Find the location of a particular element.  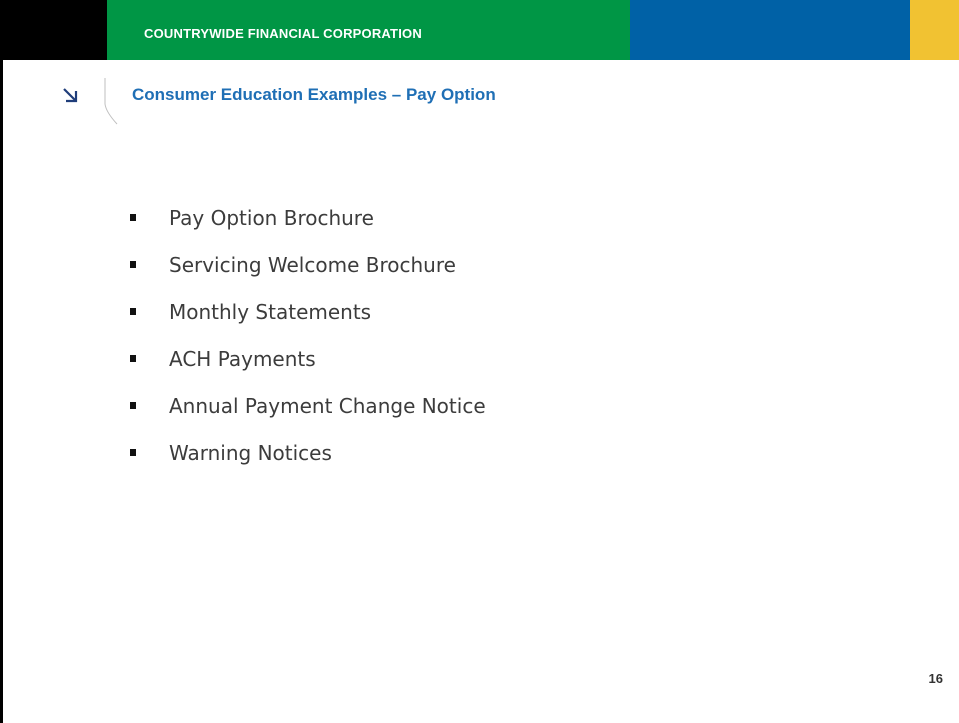

list-item: Servicing Welcome Brochure is located at coordinates (303, 268).